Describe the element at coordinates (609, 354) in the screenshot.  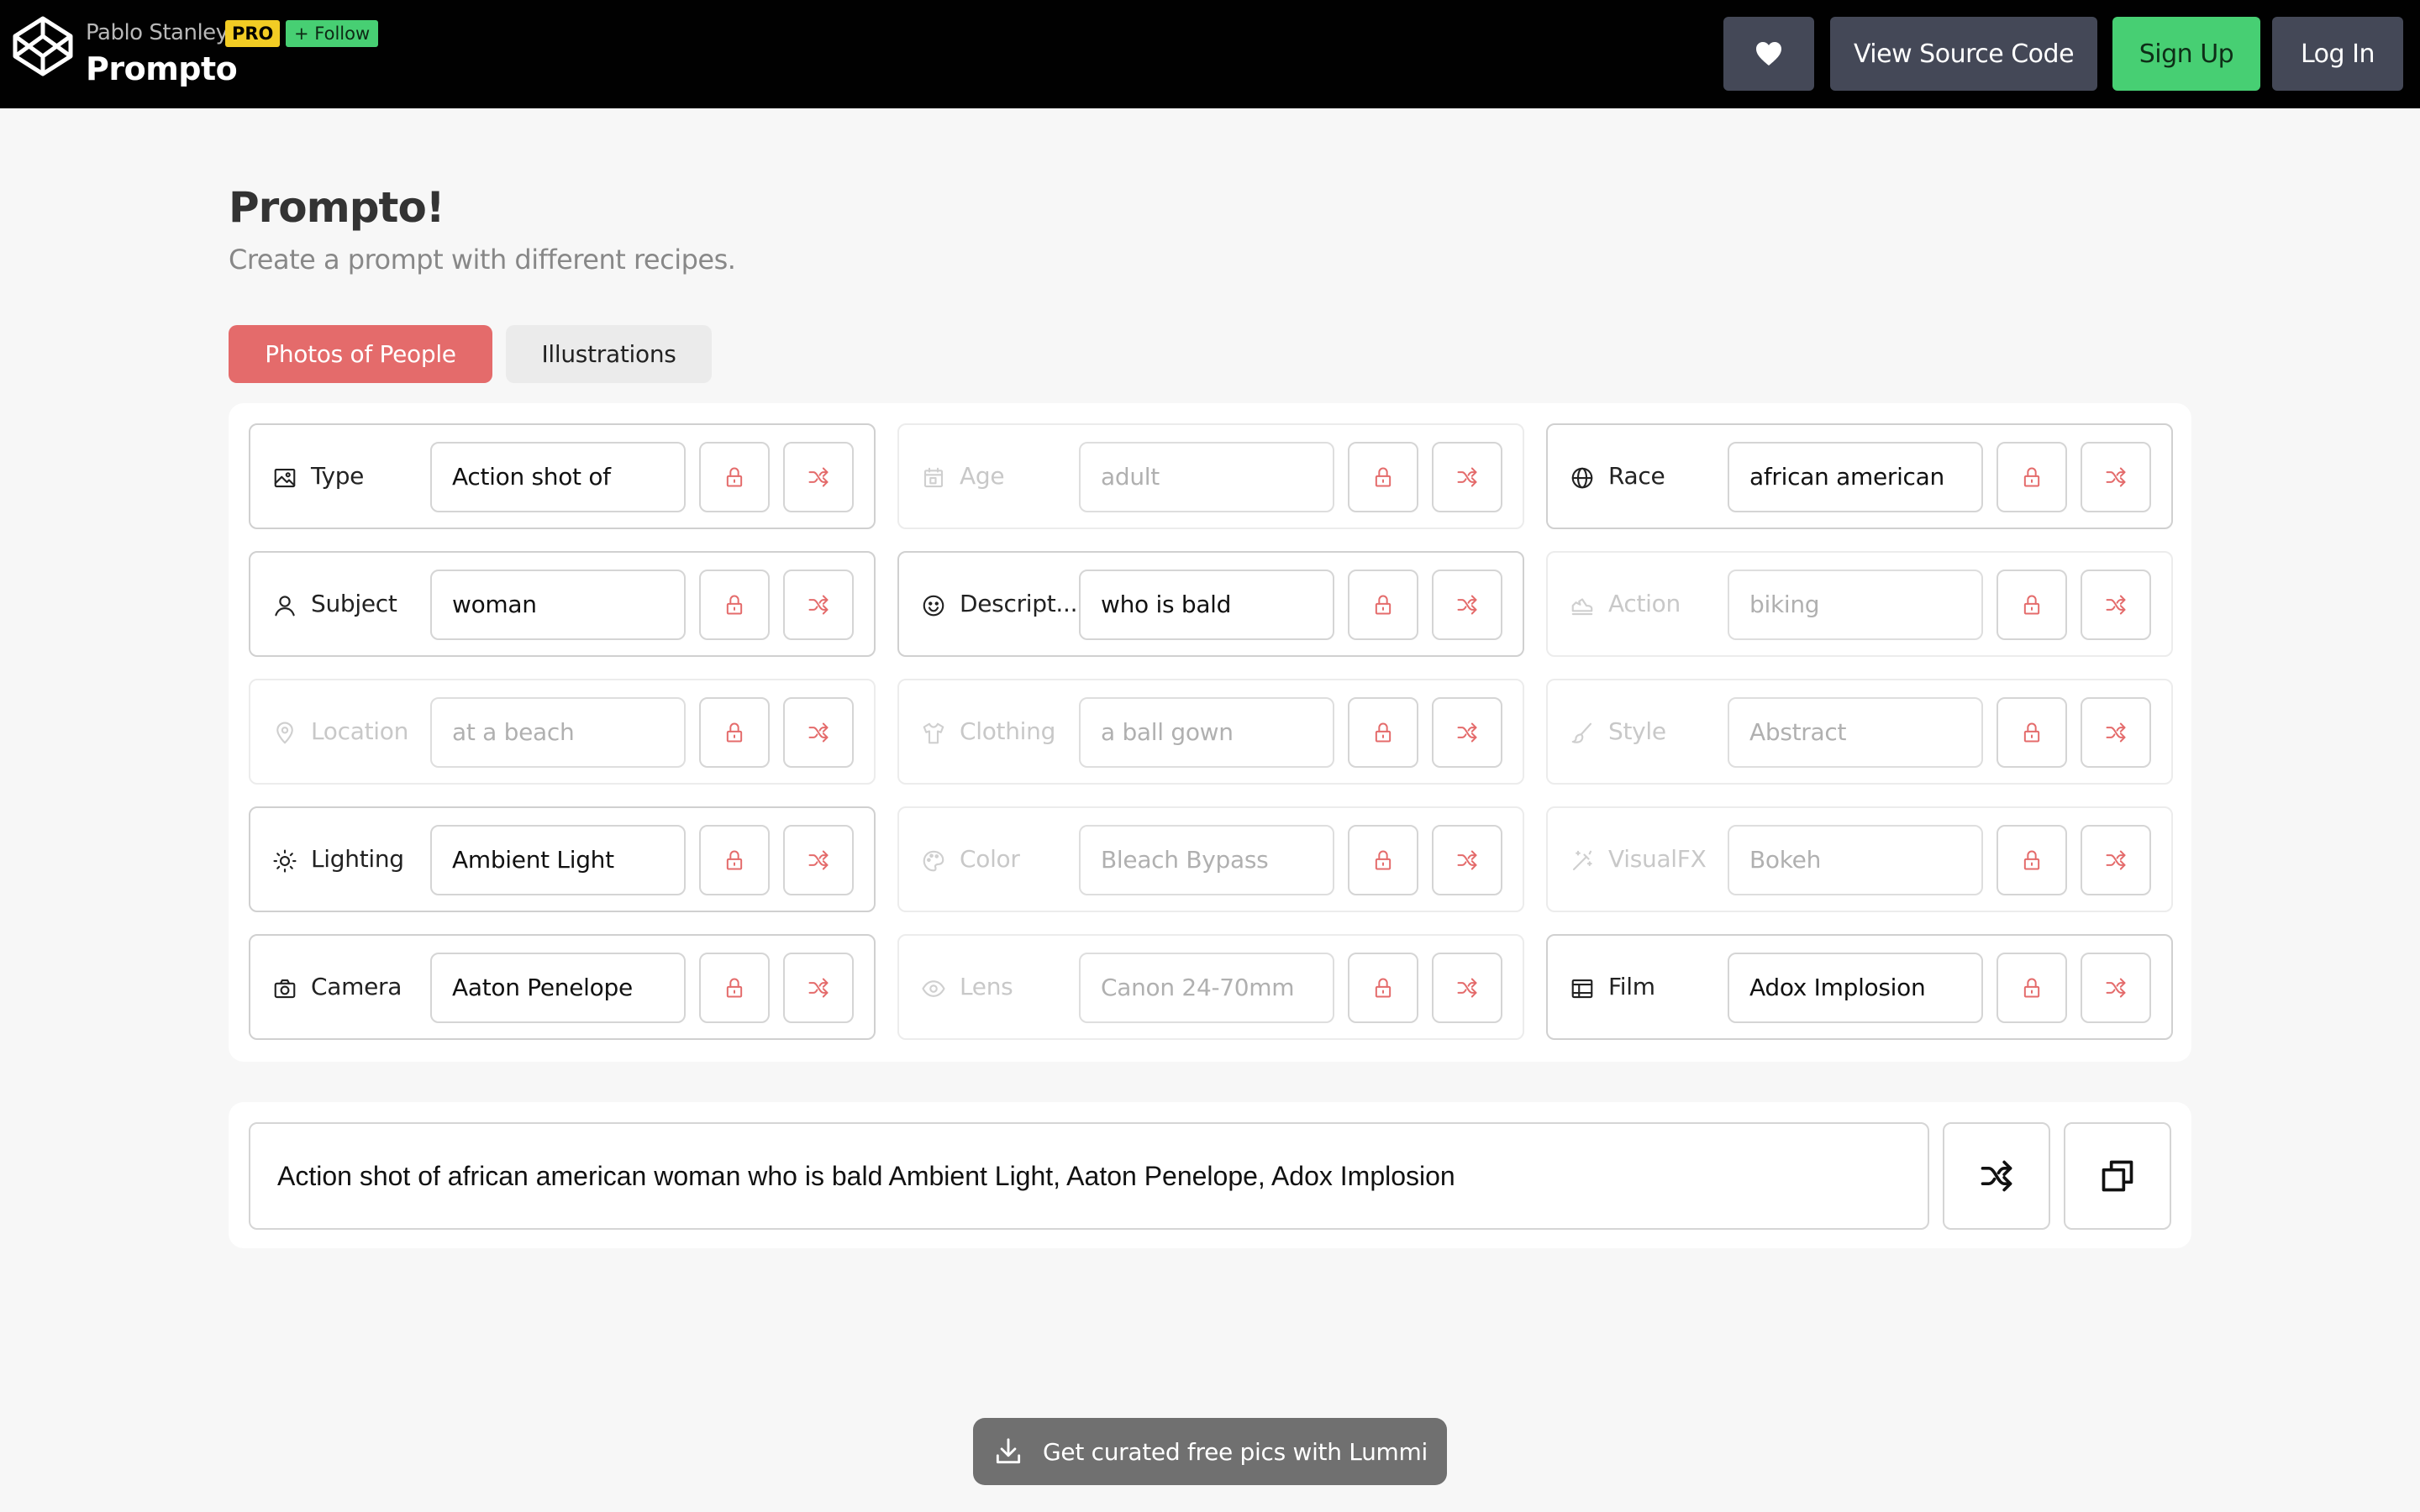
I see `tab-illustrations: Illustrations` at that location.